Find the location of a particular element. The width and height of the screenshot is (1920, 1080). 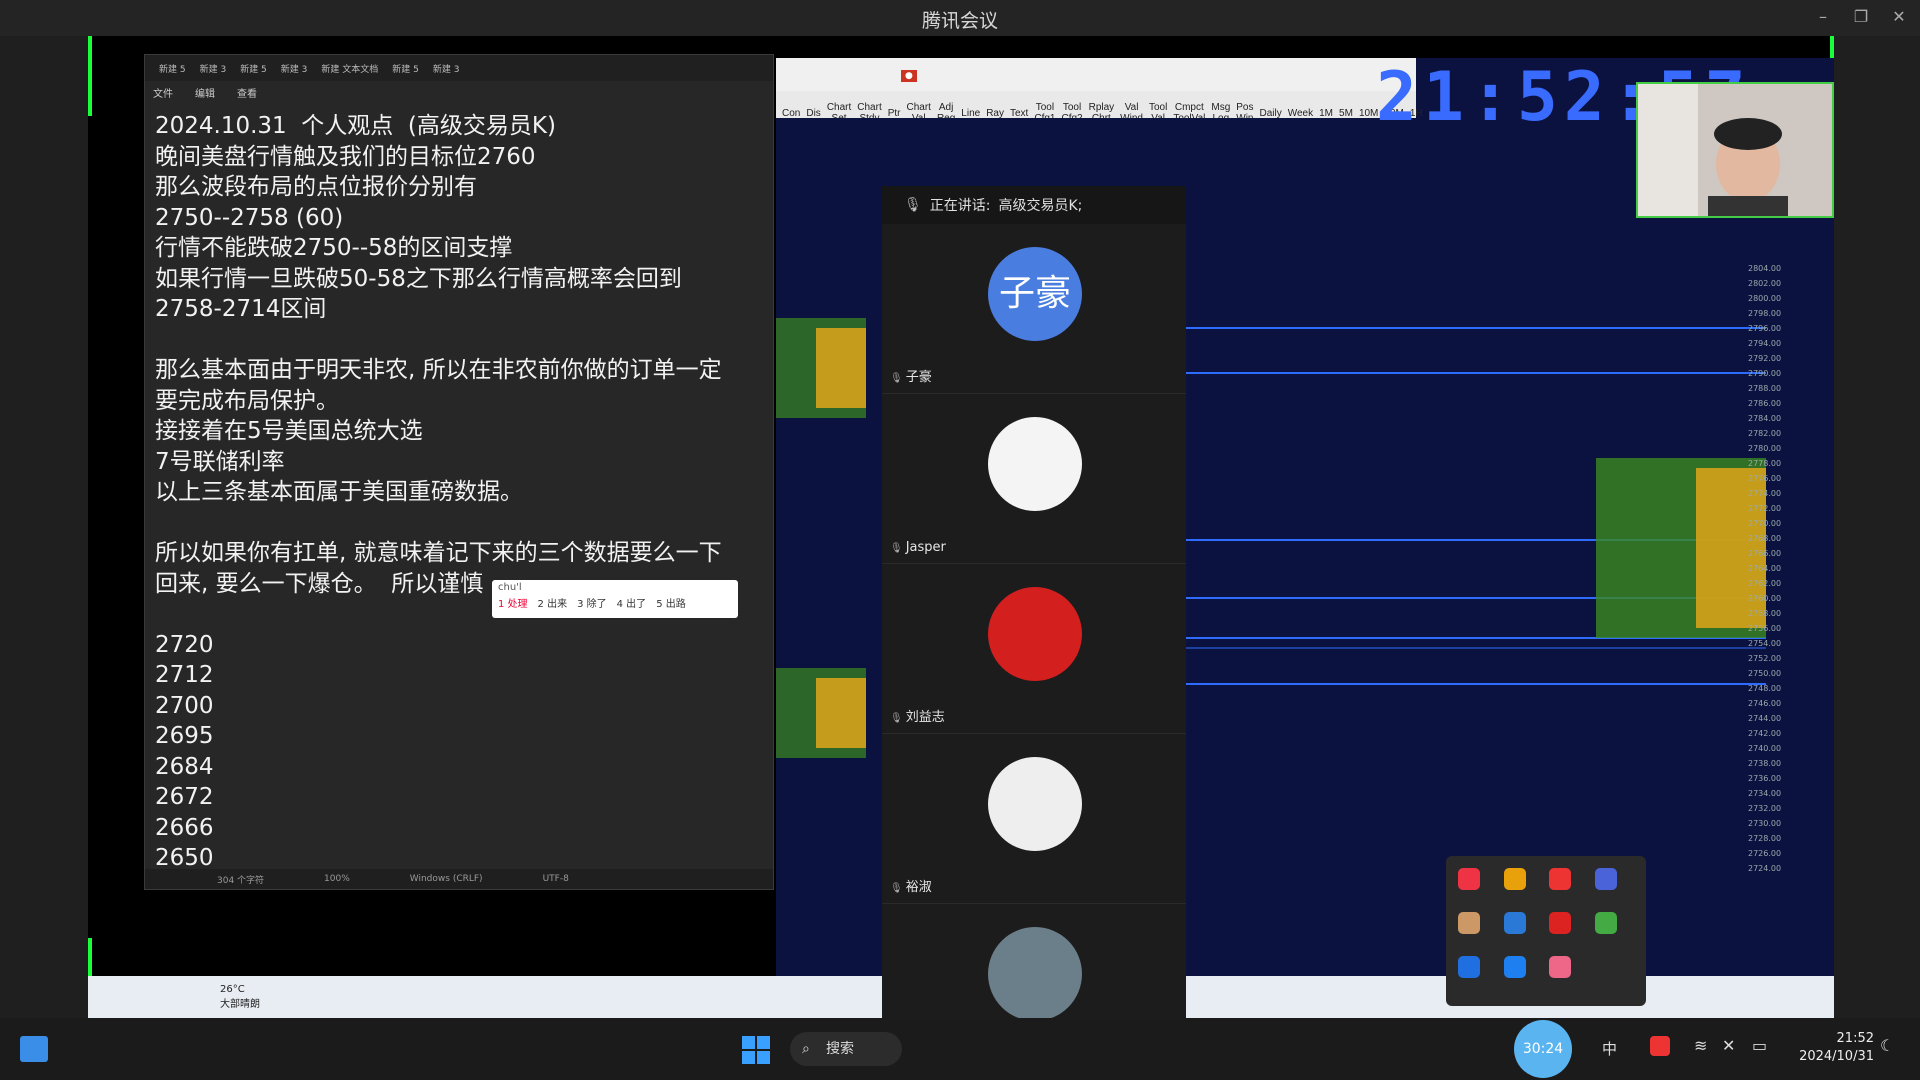

wifi-icon: ≋ is located at coordinates (1700, 1045).